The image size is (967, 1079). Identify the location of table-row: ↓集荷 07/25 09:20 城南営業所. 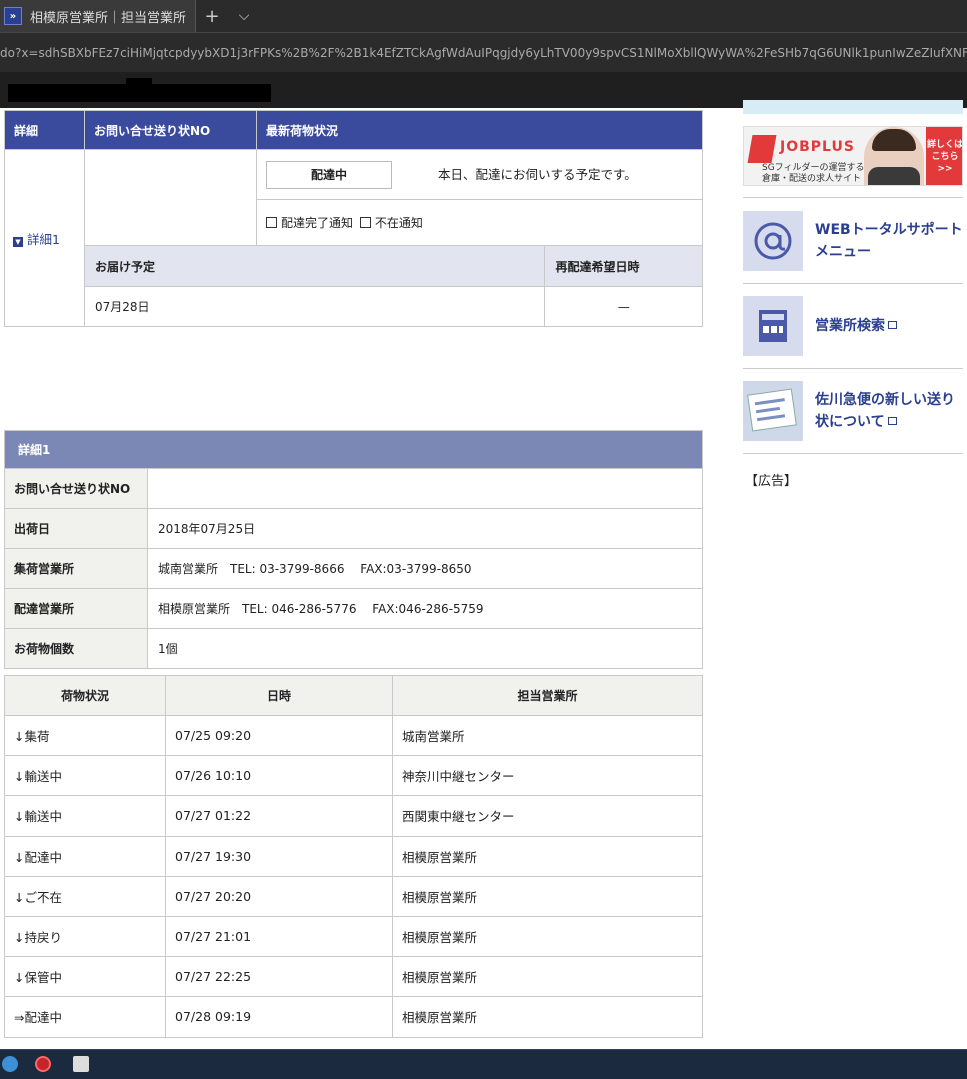
(353, 735).